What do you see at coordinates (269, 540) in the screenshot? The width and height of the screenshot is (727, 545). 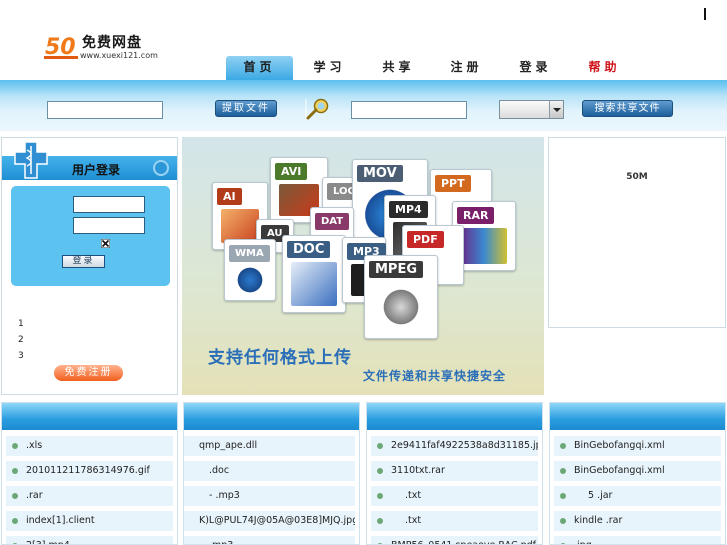 I see `list-item: .mp3` at bounding box center [269, 540].